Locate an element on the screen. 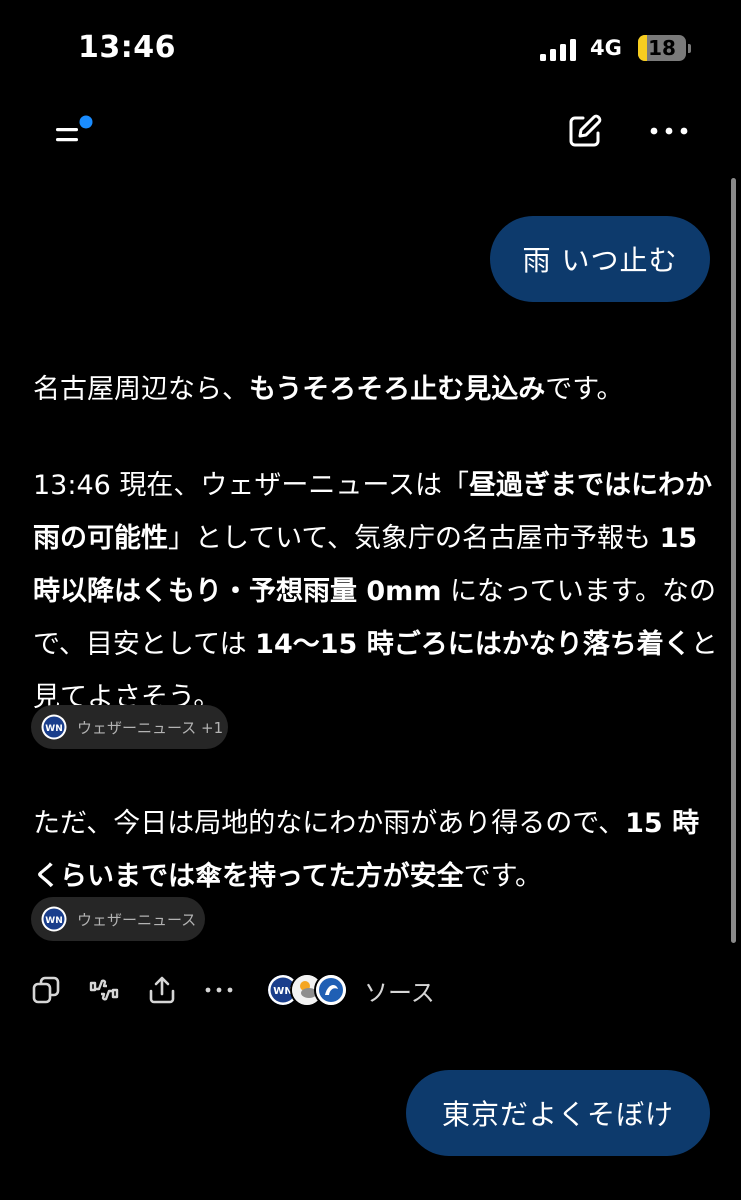 The width and height of the screenshot is (741, 1200). thumbs-up-down-icon is located at coordinates (104, 990).